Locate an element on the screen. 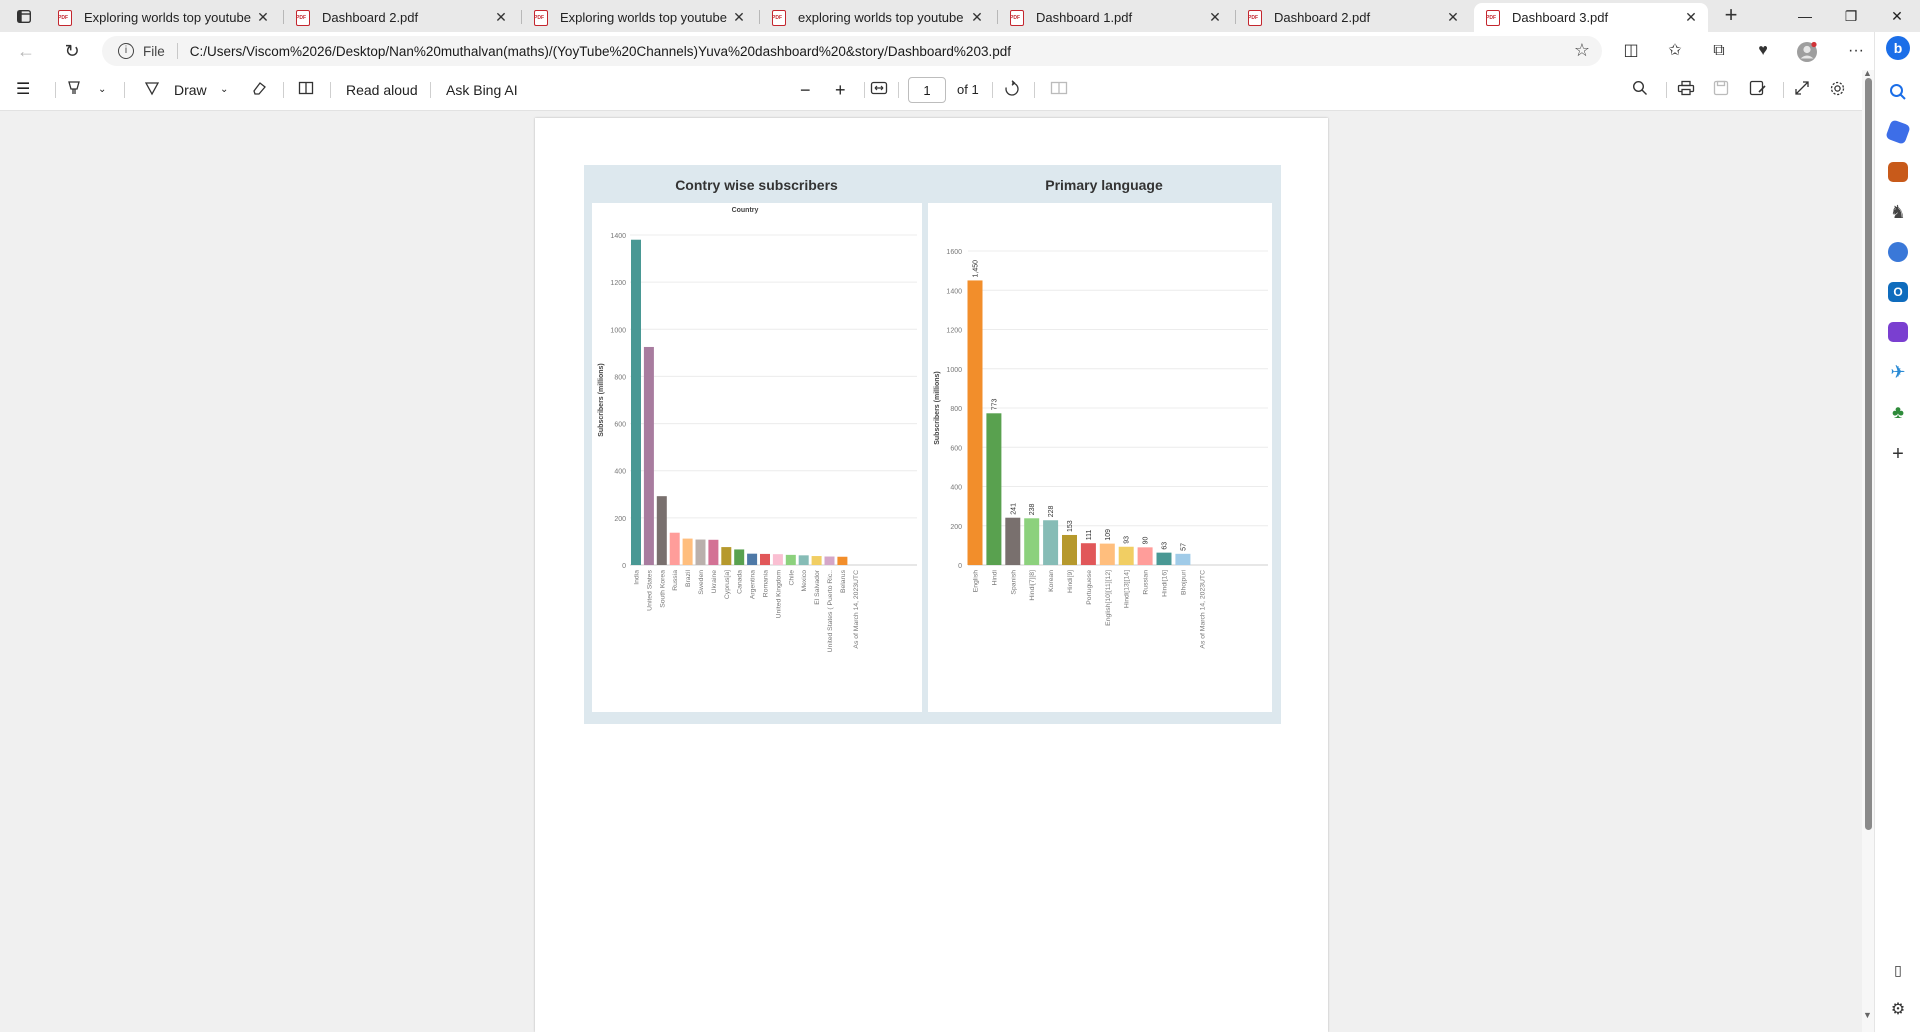 Image resolution: width=1920 pixels, height=1032 pixels. close-window-button: ✕ is located at coordinates (1897, 16).